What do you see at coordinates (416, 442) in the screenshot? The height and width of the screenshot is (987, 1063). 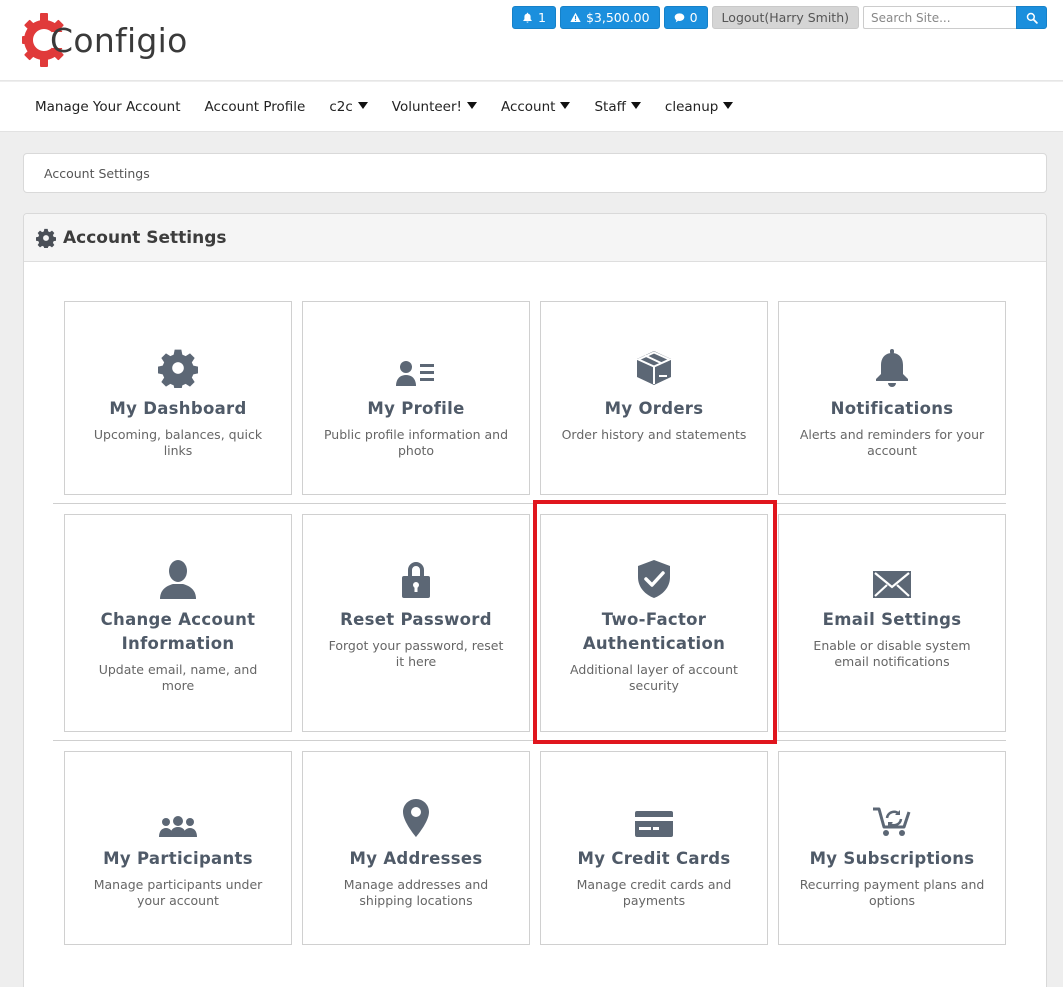 I see `tile-description: Public profile information and photo` at bounding box center [416, 442].